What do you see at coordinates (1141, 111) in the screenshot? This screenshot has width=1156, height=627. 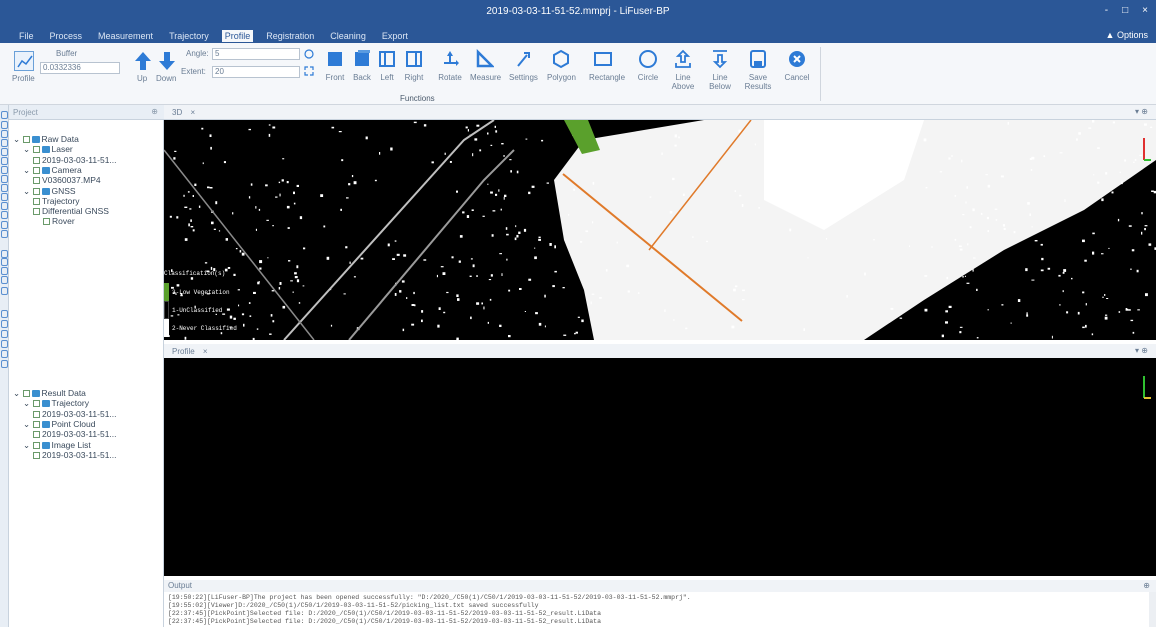 I see `panel-menu-icon: ▾ ⊕` at bounding box center [1141, 111].